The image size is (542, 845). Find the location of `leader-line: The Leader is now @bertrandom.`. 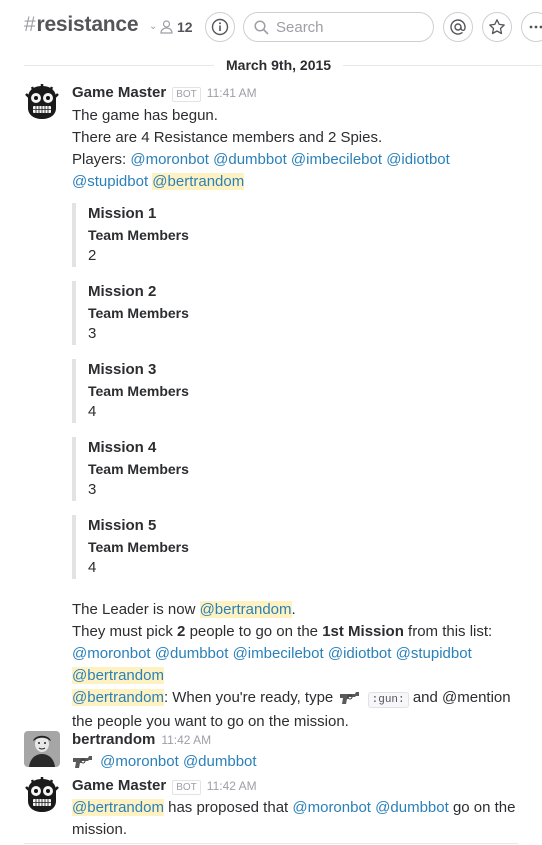

leader-line: The Leader is now @bertrandom. is located at coordinates (184, 609).